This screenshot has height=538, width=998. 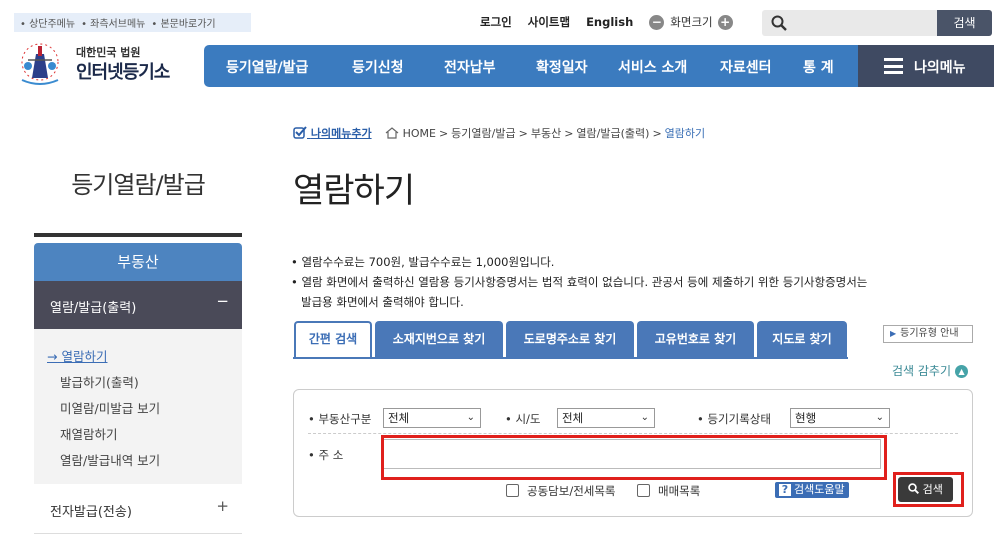 I want to click on joint-collateral-checkbox, so click(x=512, y=490).